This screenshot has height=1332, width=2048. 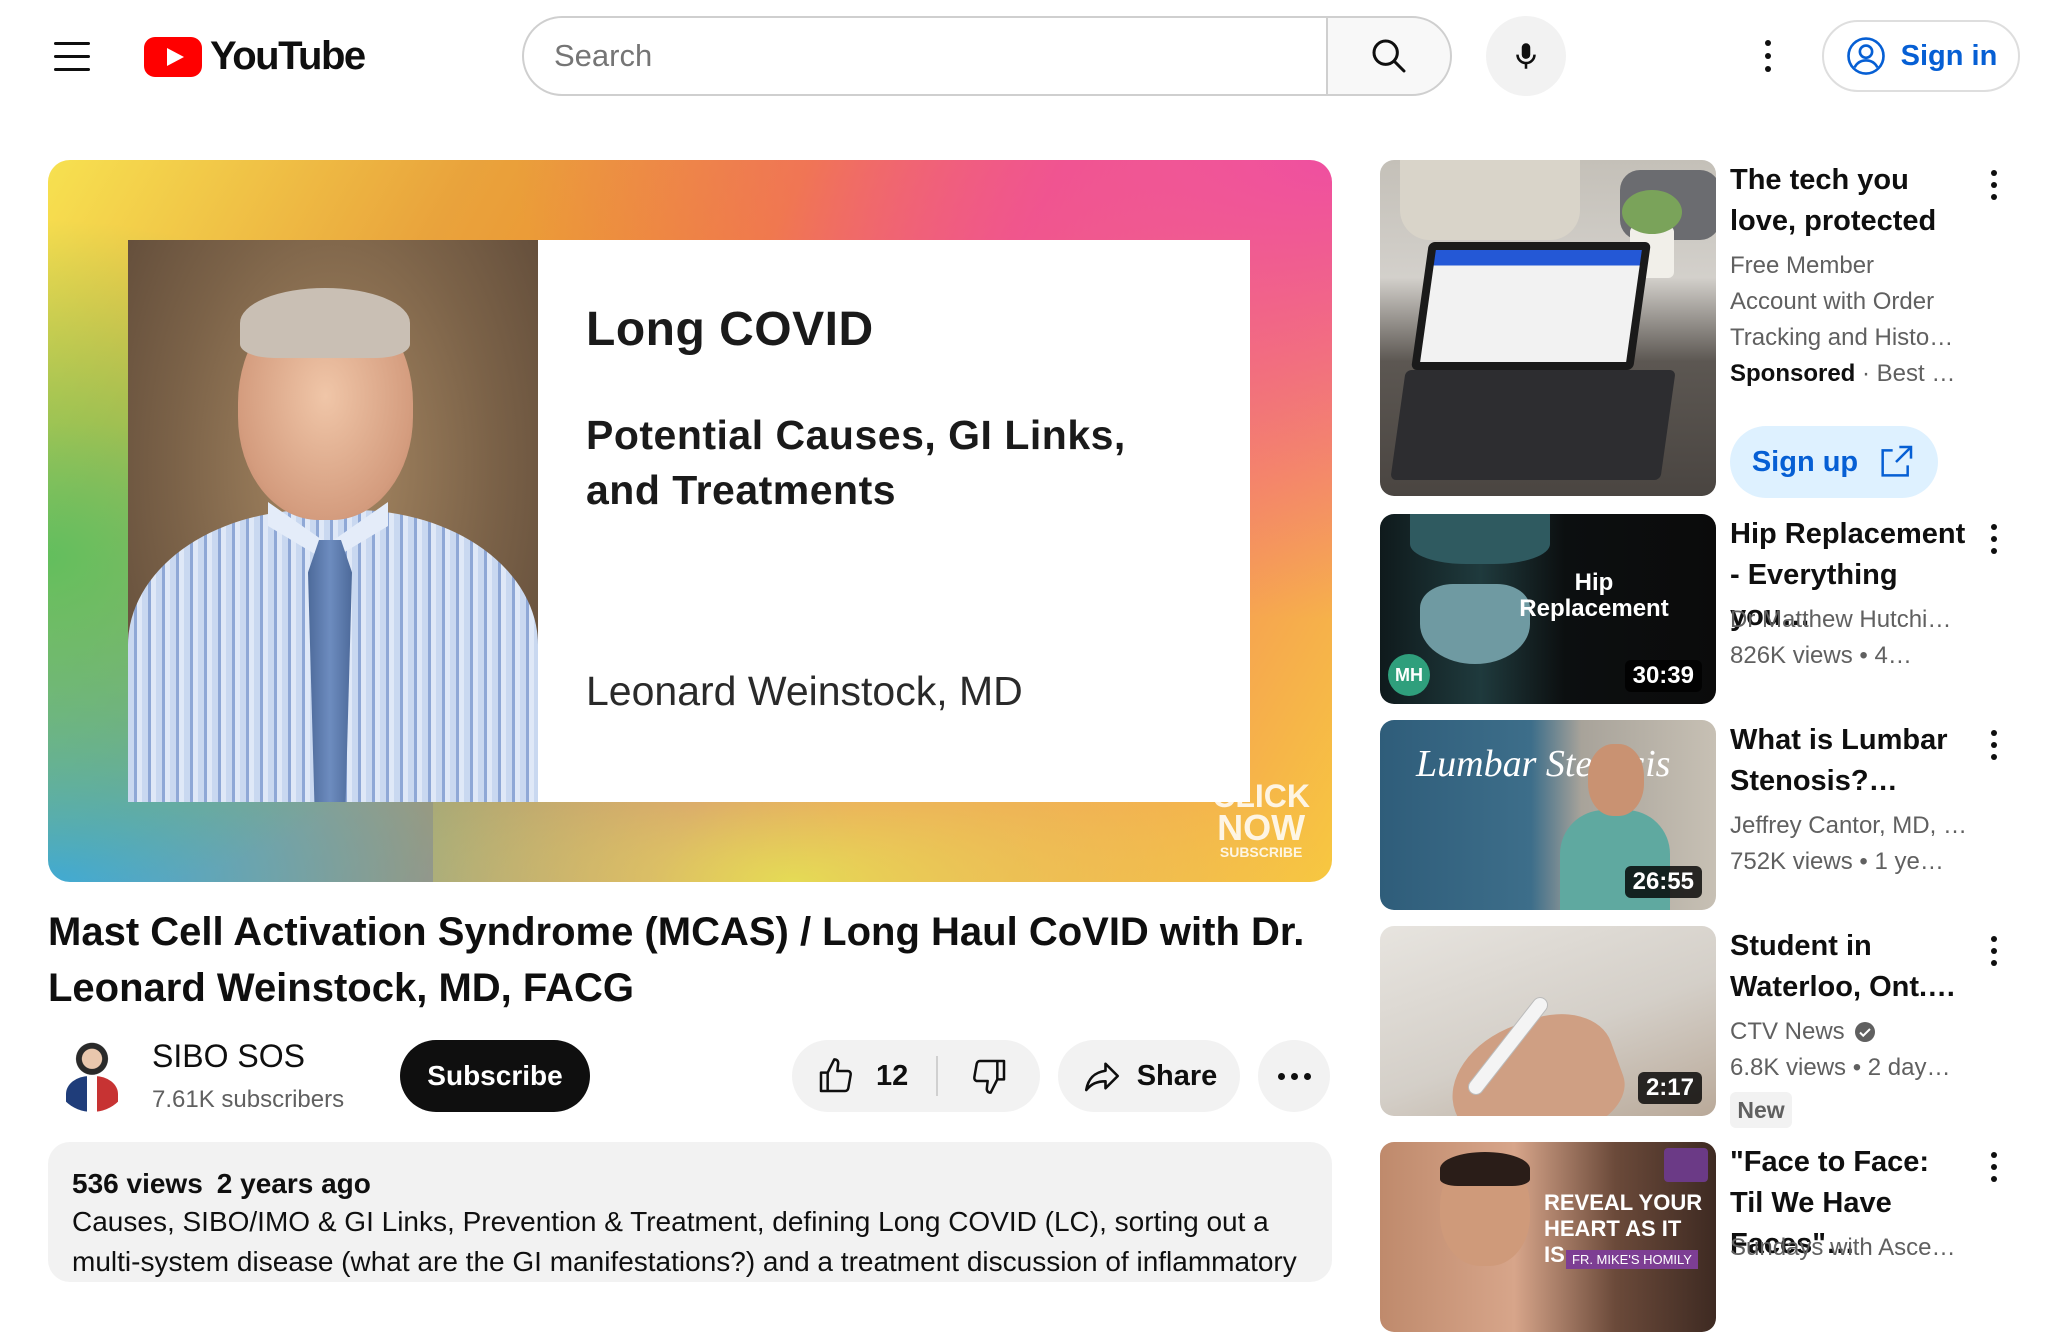 What do you see at coordinates (1663, 882) in the screenshot?
I see `video-duration: 26:55` at bounding box center [1663, 882].